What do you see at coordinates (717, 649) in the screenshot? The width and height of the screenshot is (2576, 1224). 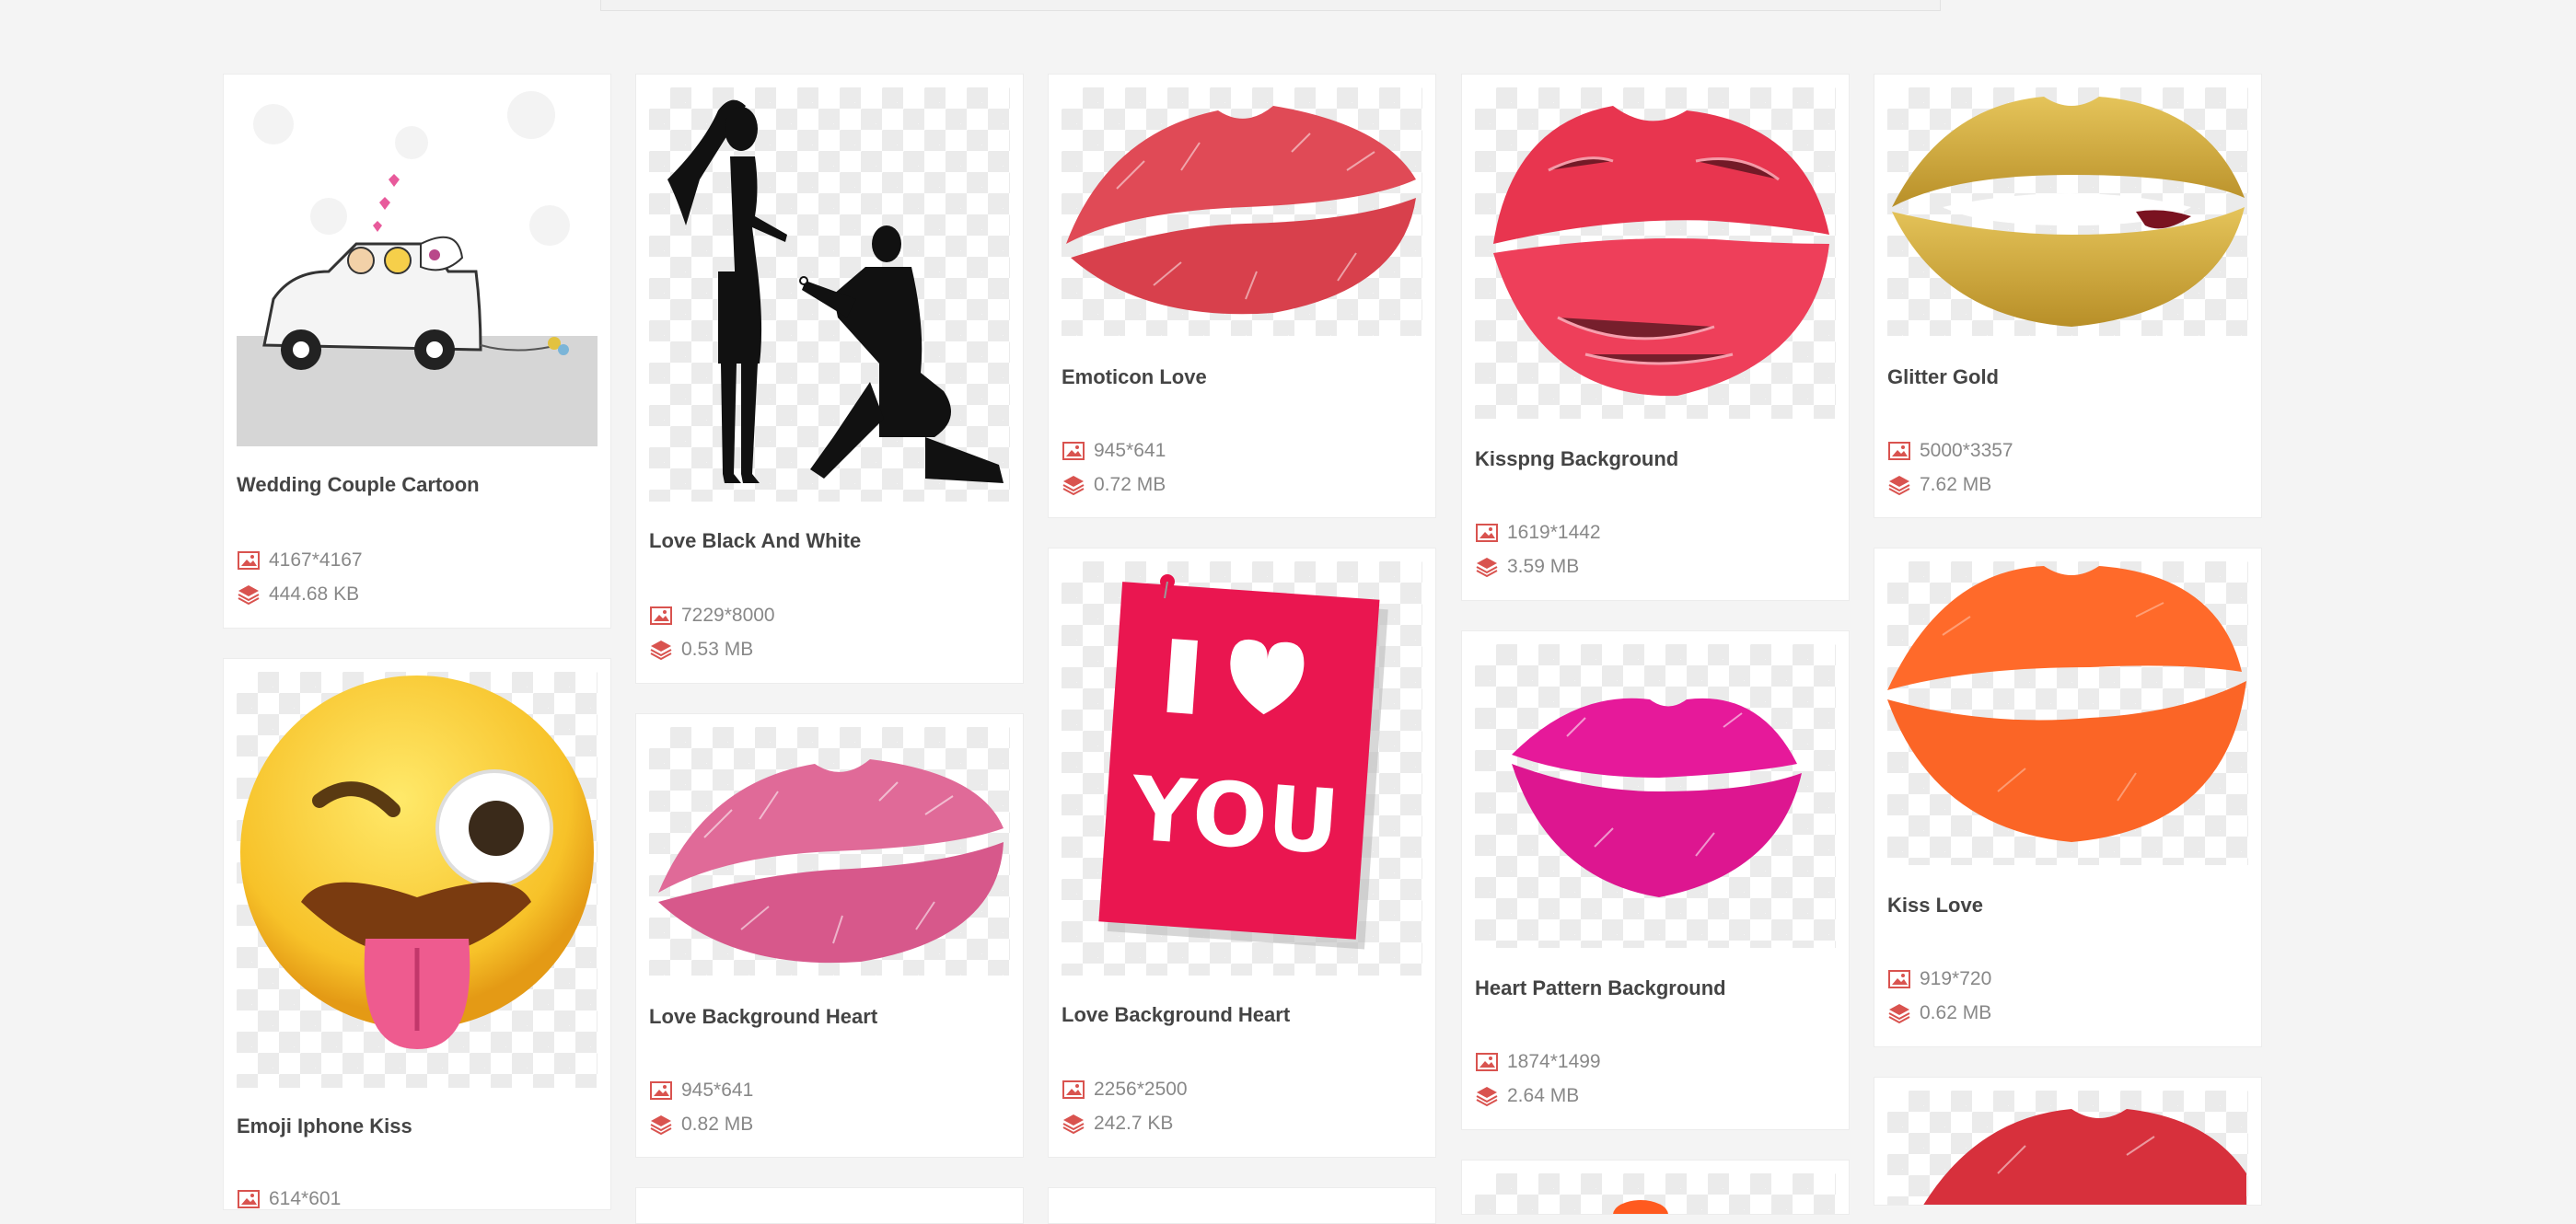 I see `filesize-text: 0.53 MB` at bounding box center [717, 649].